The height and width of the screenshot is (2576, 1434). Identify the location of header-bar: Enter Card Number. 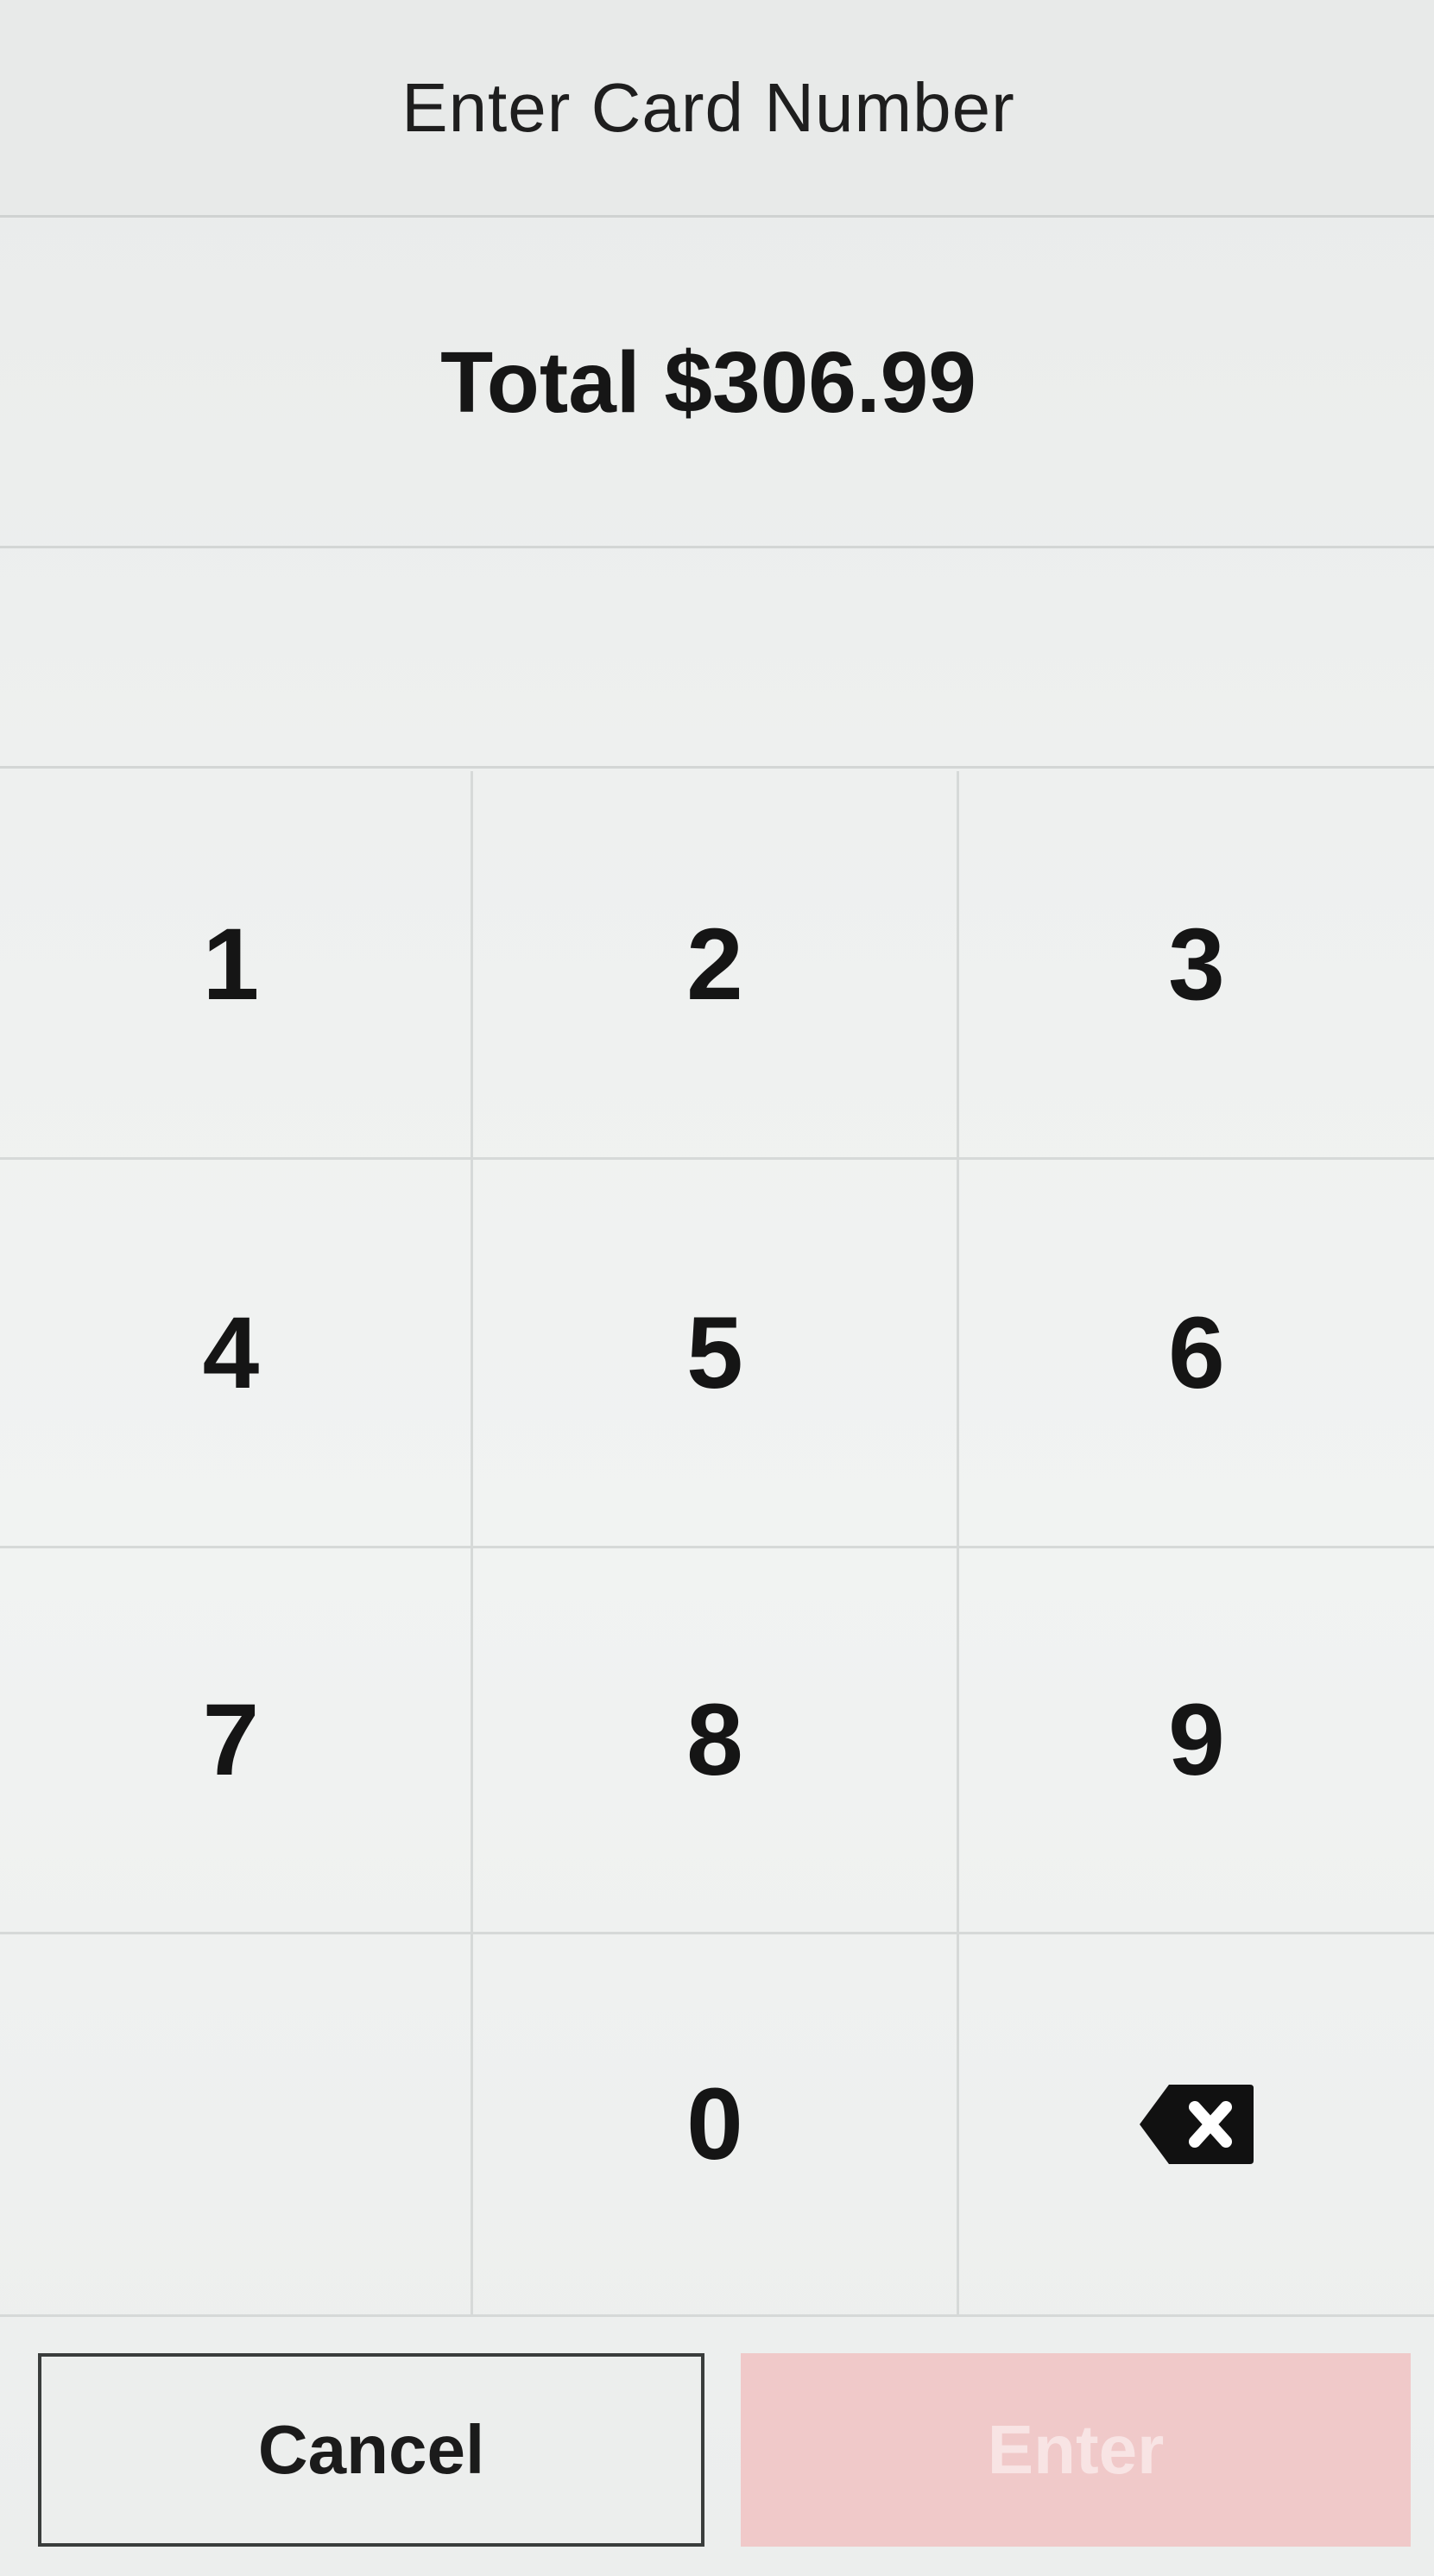
(717, 109).